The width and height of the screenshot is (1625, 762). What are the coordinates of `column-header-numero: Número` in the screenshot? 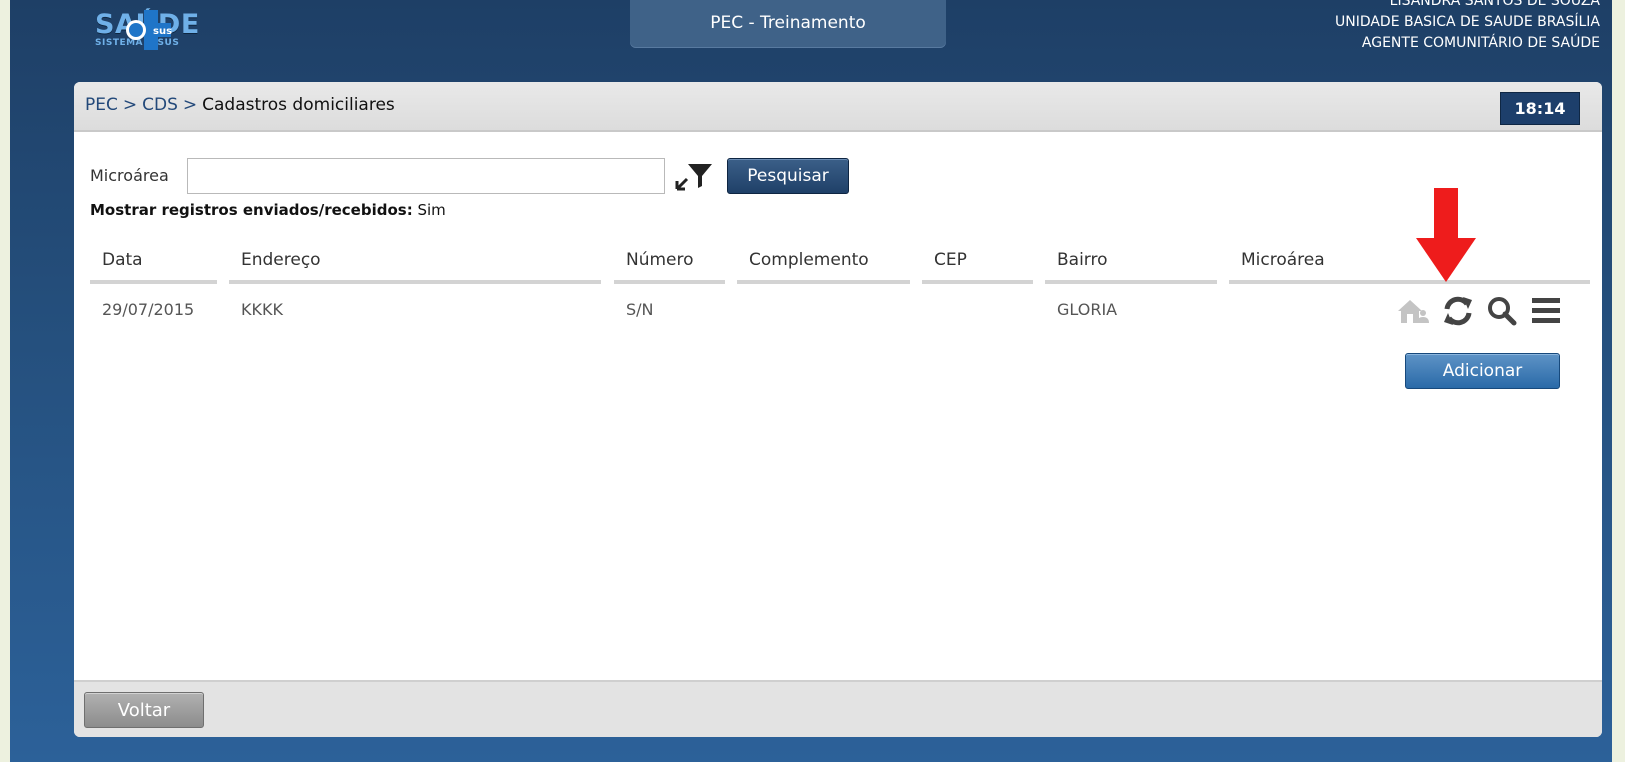 It's located at (669, 264).